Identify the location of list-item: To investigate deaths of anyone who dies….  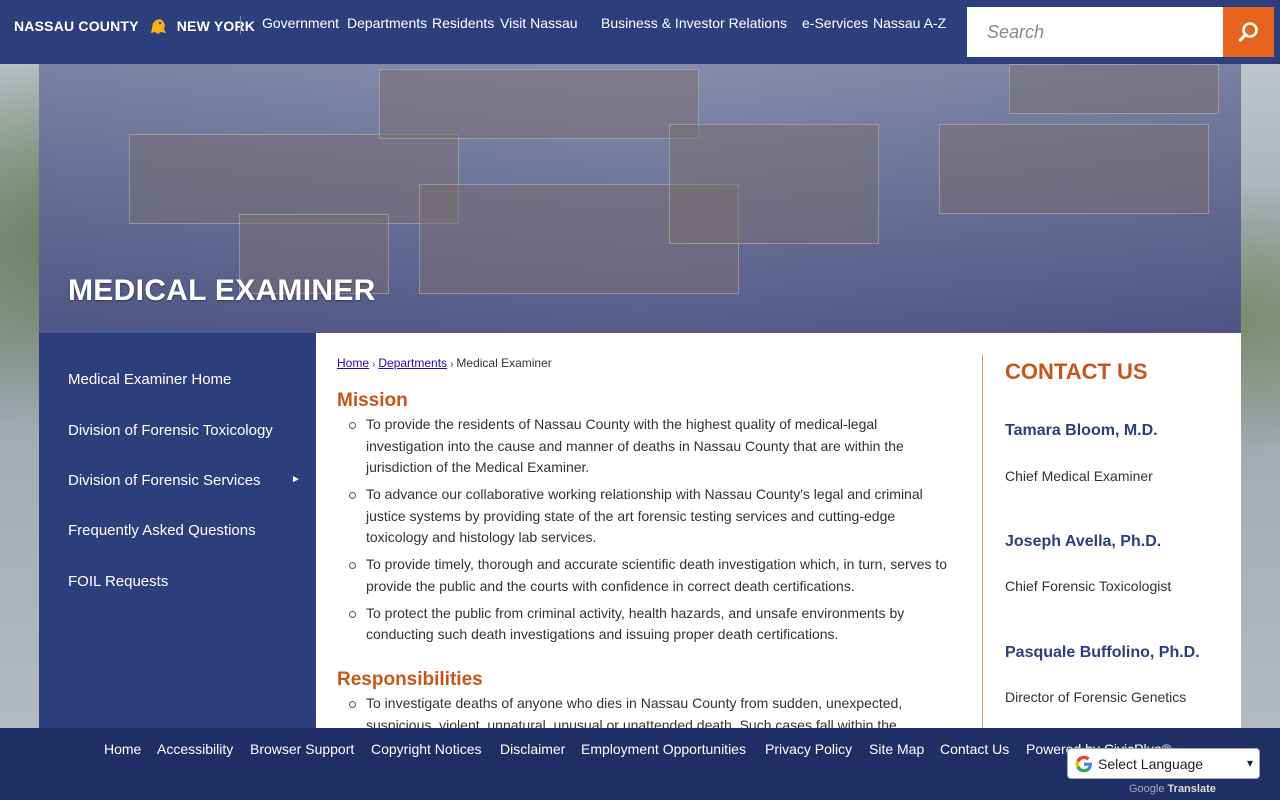
(644, 710).